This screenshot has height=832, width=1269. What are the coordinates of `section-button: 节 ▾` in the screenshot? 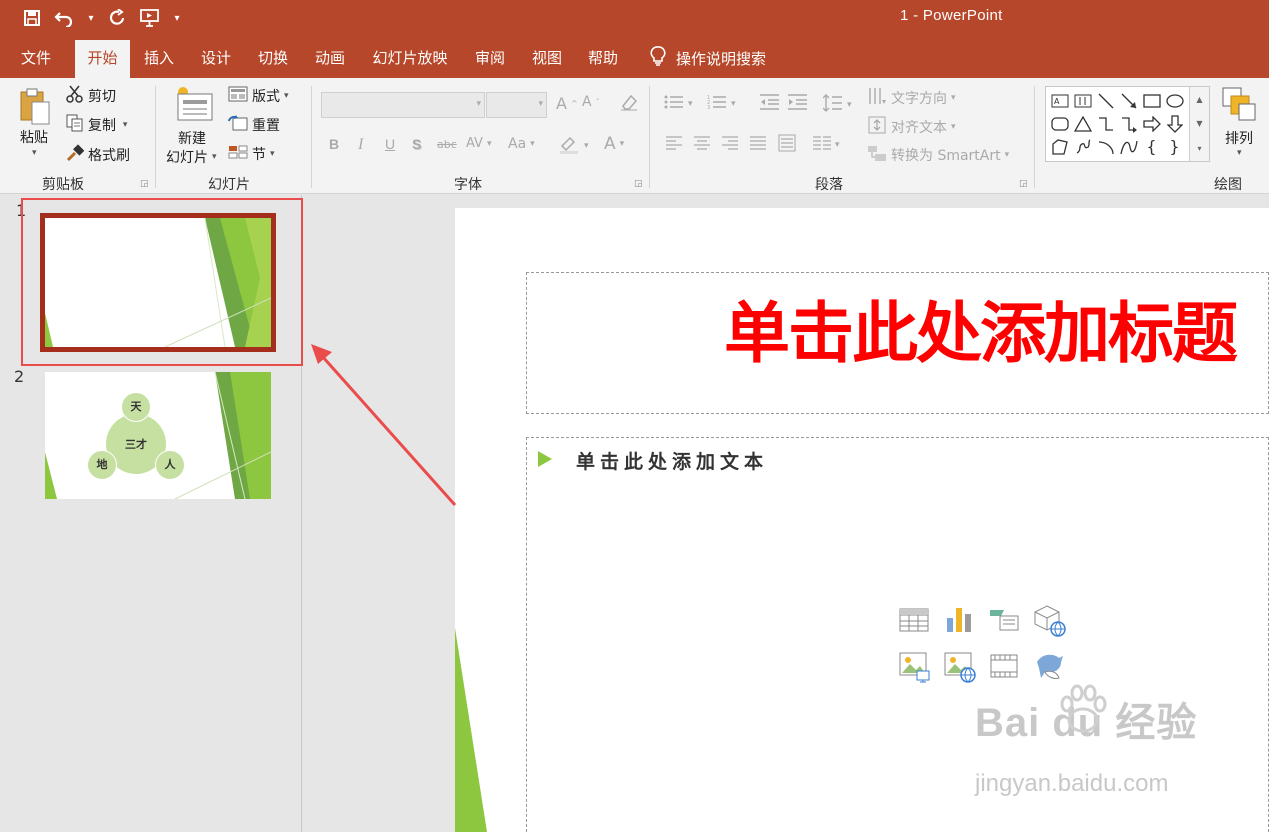 It's located at (251, 154).